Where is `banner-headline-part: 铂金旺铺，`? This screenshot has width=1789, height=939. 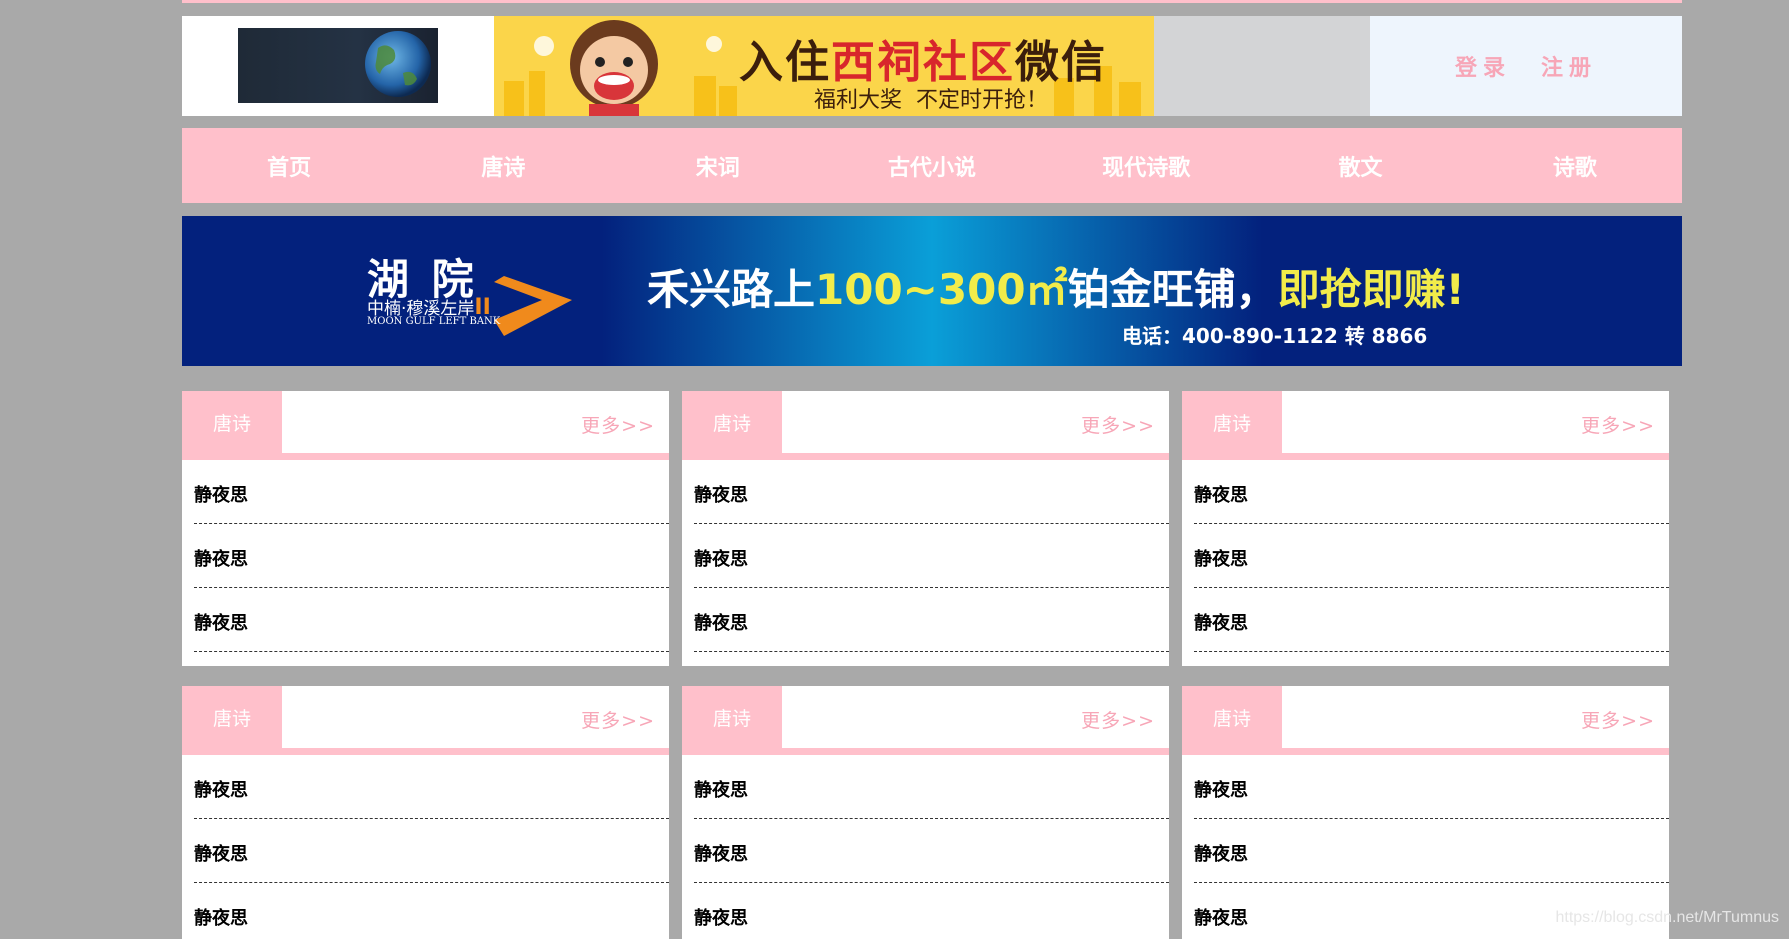
banner-headline-part: 铂金旺铺， is located at coordinates (1172, 289).